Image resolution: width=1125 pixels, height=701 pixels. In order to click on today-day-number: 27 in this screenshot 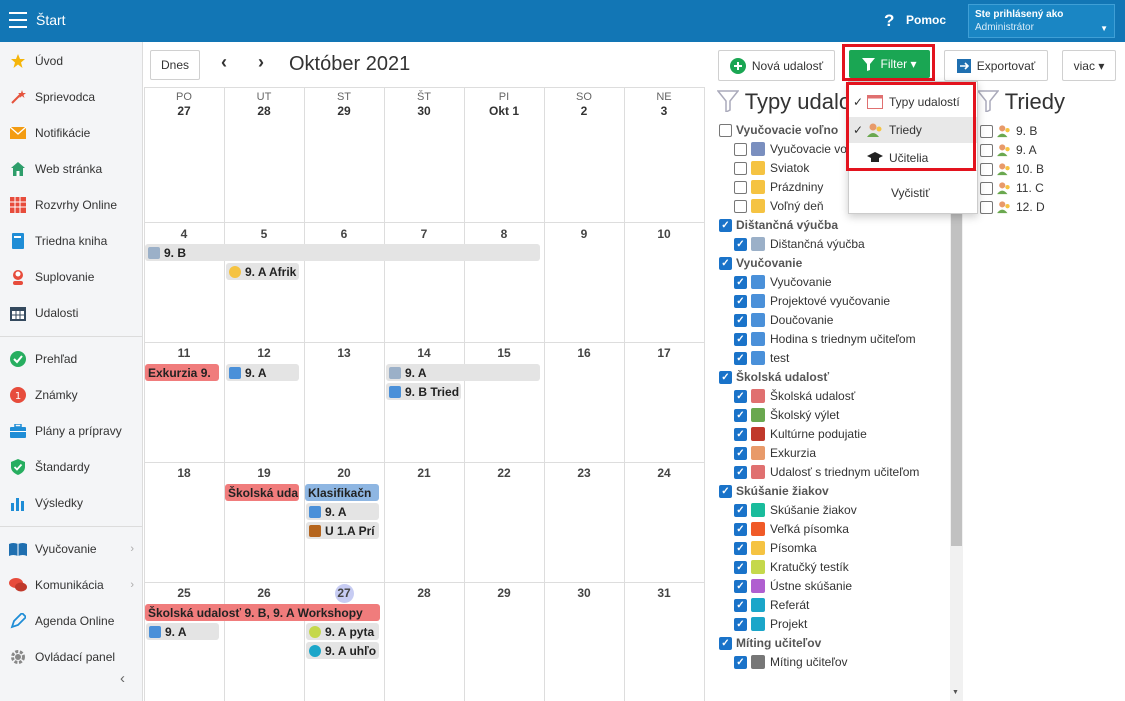, I will do `click(344, 593)`.